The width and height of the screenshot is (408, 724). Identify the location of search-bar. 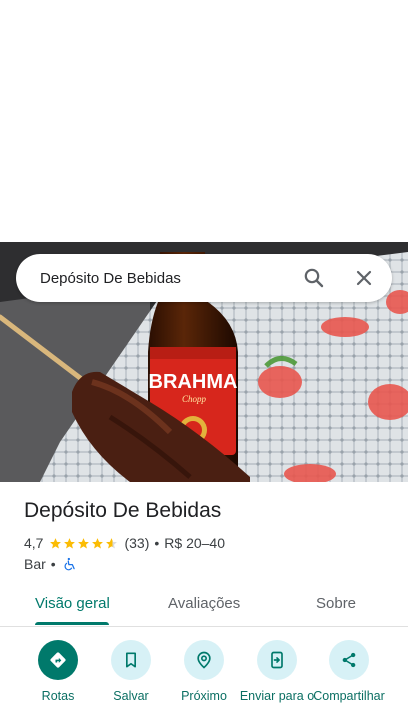
(204, 278).